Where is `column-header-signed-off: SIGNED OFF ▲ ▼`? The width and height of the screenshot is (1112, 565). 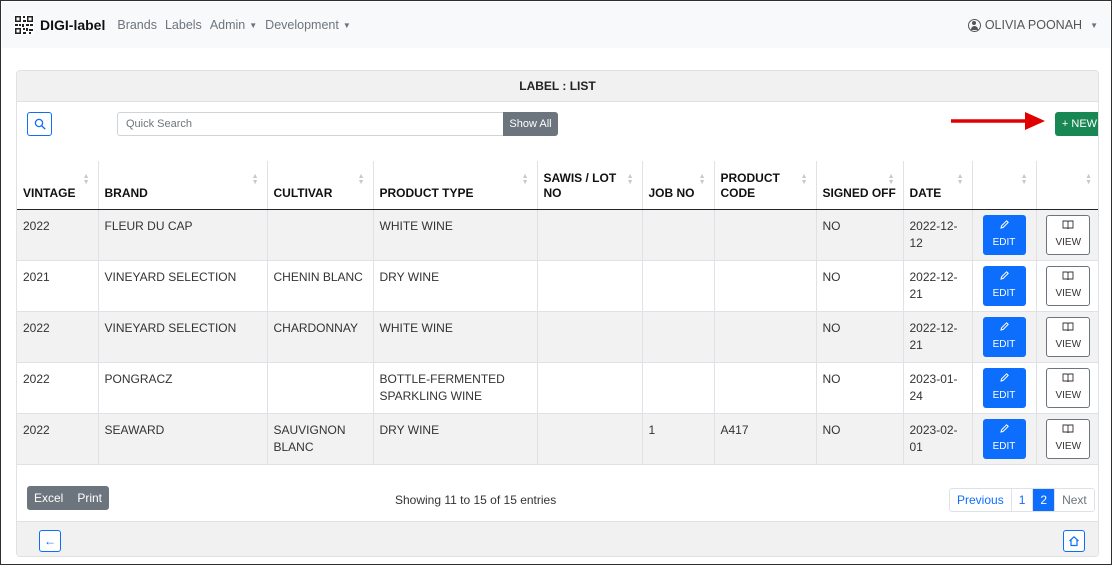
column-header-signed-off: SIGNED OFF ▲ ▼ is located at coordinates (859, 185).